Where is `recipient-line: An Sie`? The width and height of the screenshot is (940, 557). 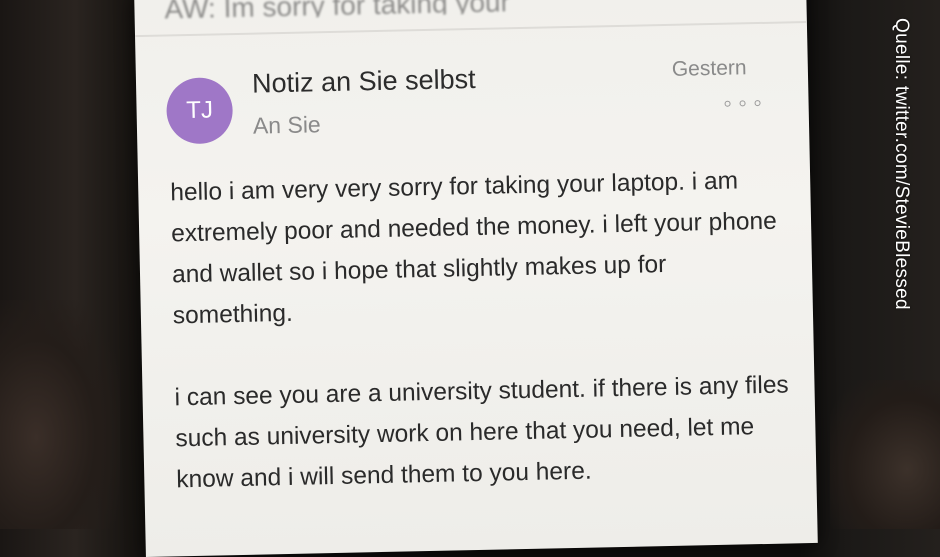
recipient-line: An Sie is located at coordinates (287, 125).